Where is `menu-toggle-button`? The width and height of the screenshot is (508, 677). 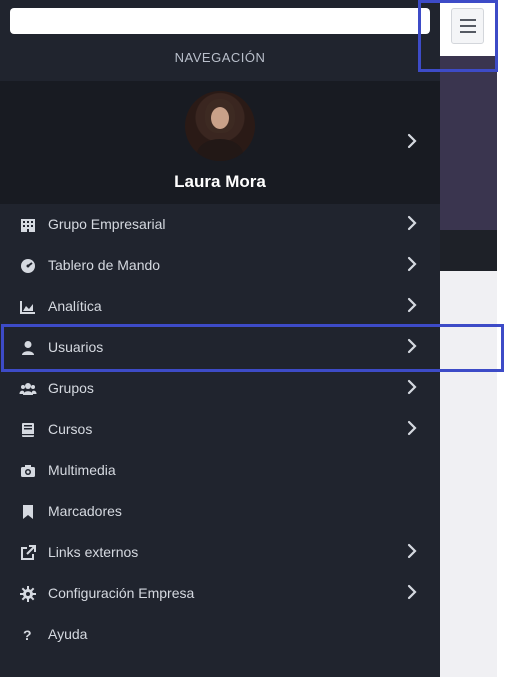
menu-toggle-button is located at coordinates (467, 26).